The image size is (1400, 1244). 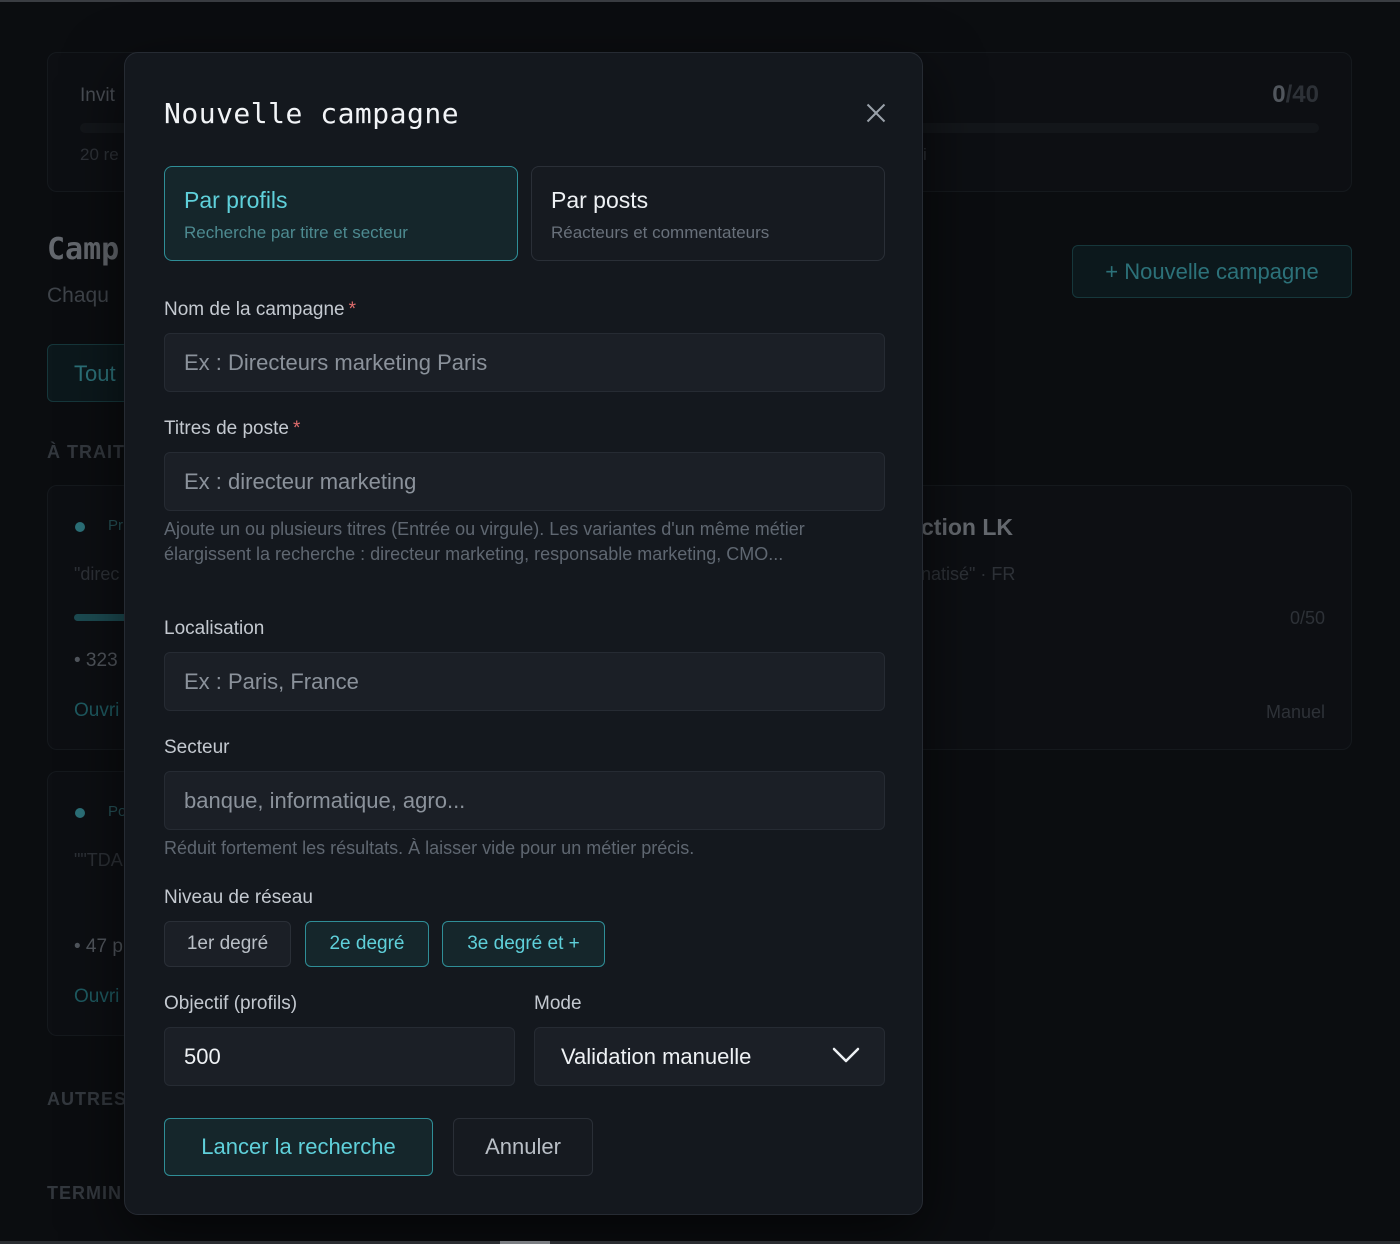 What do you see at coordinates (197, 747) in the screenshot?
I see `sector-label: Secteur` at bounding box center [197, 747].